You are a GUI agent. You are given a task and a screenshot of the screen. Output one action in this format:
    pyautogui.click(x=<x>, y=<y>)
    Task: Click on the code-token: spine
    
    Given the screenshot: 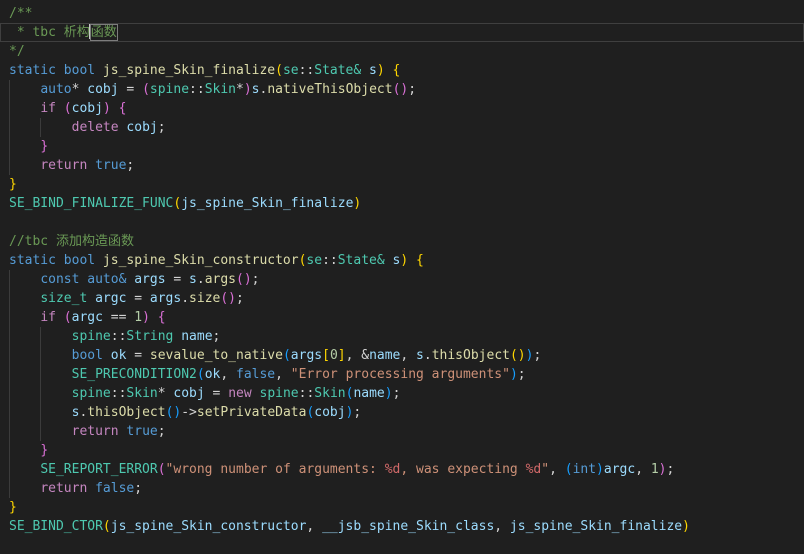 What is the action you would take?
    pyautogui.click(x=91, y=336)
    